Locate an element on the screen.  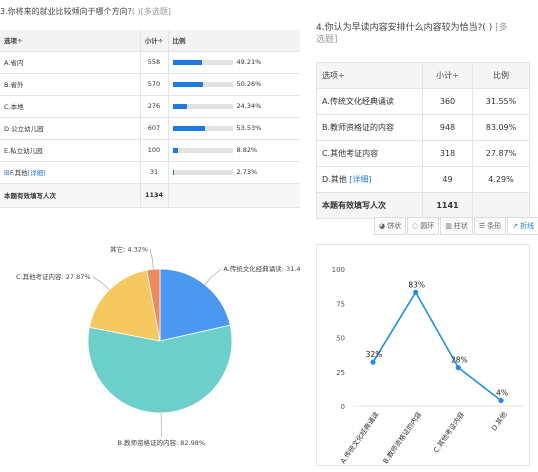
option-text: D.其他 is located at coordinates (334, 179).